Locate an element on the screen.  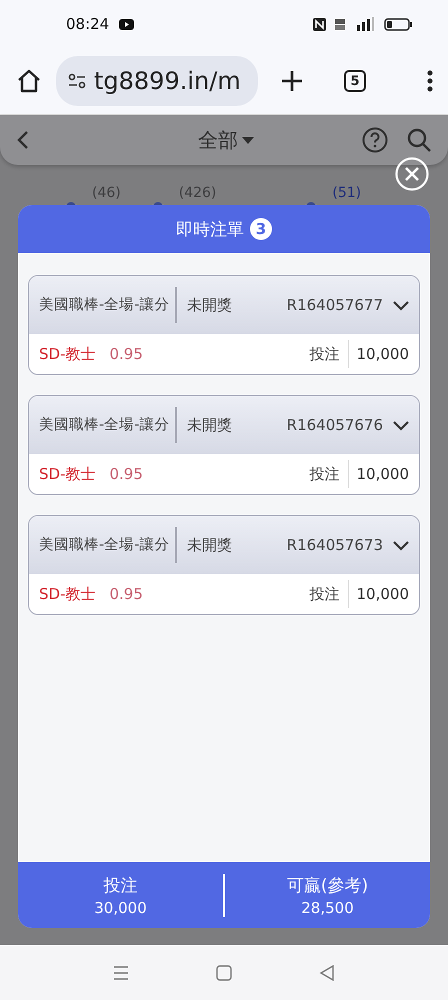
nfc-icon is located at coordinates (319, 24).